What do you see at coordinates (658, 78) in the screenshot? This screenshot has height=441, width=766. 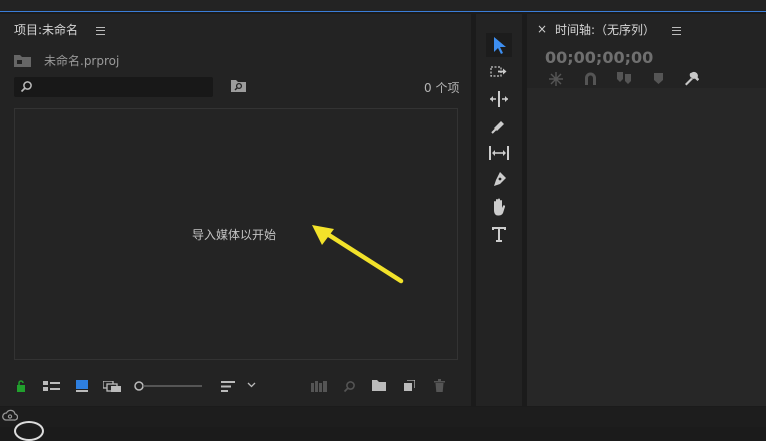 I see `marker-icon` at bounding box center [658, 78].